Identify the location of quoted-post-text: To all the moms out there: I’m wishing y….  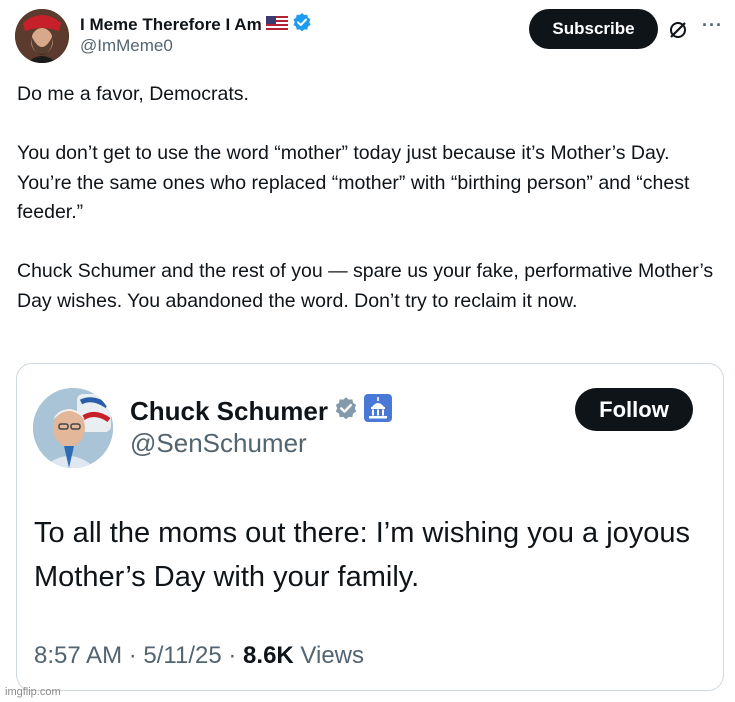
(362, 555).